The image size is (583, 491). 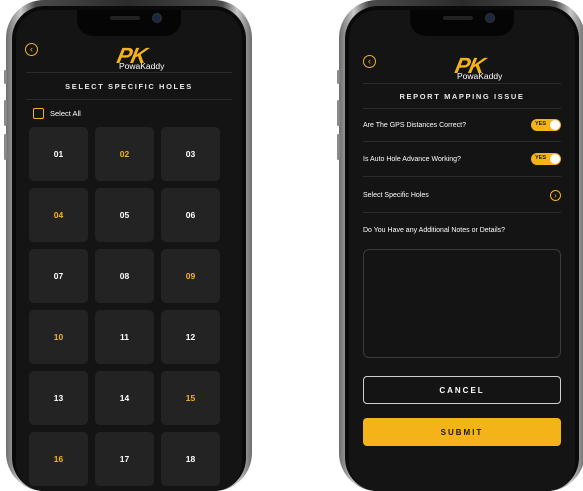 What do you see at coordinates (124, 337) in the screenshot?
I see `hole-tile: 11` at bounding box center [124, 337].